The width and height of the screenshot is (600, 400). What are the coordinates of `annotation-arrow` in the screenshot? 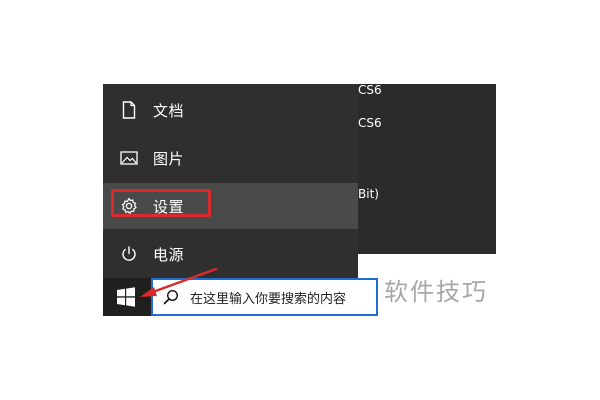 It's located at (179, 282).